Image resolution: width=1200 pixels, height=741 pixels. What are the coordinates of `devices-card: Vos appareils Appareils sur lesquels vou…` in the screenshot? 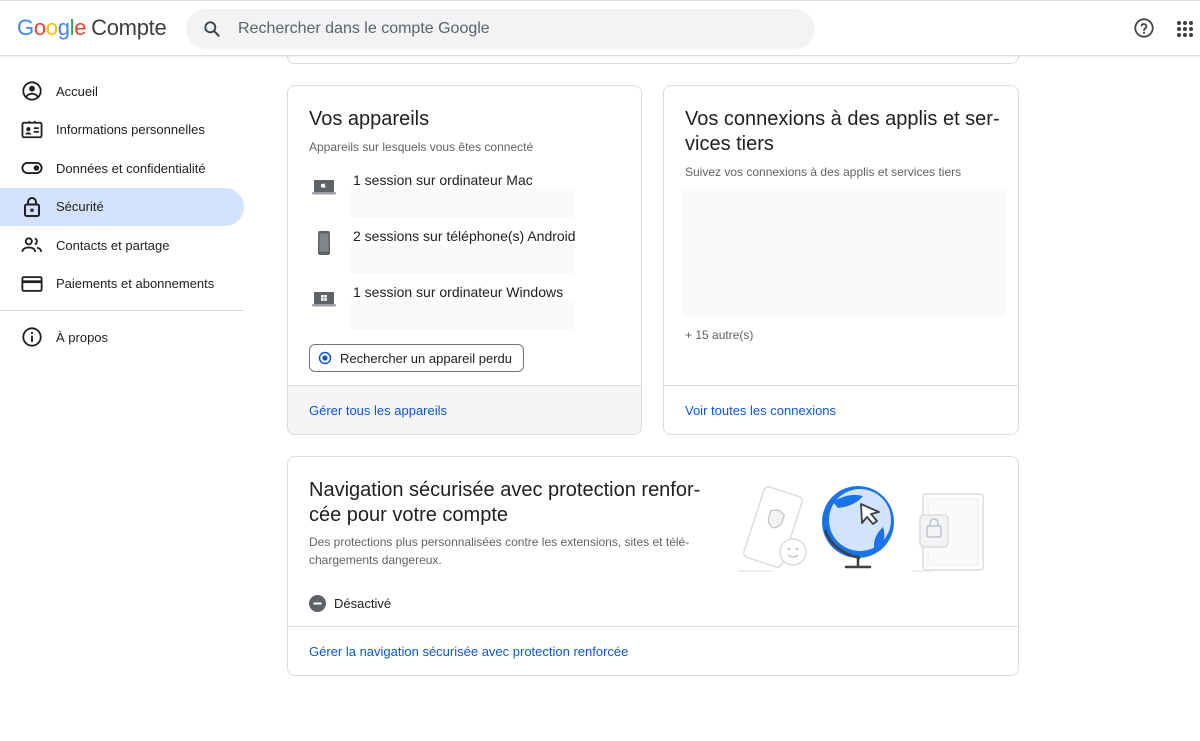 It's located at (464, 260).